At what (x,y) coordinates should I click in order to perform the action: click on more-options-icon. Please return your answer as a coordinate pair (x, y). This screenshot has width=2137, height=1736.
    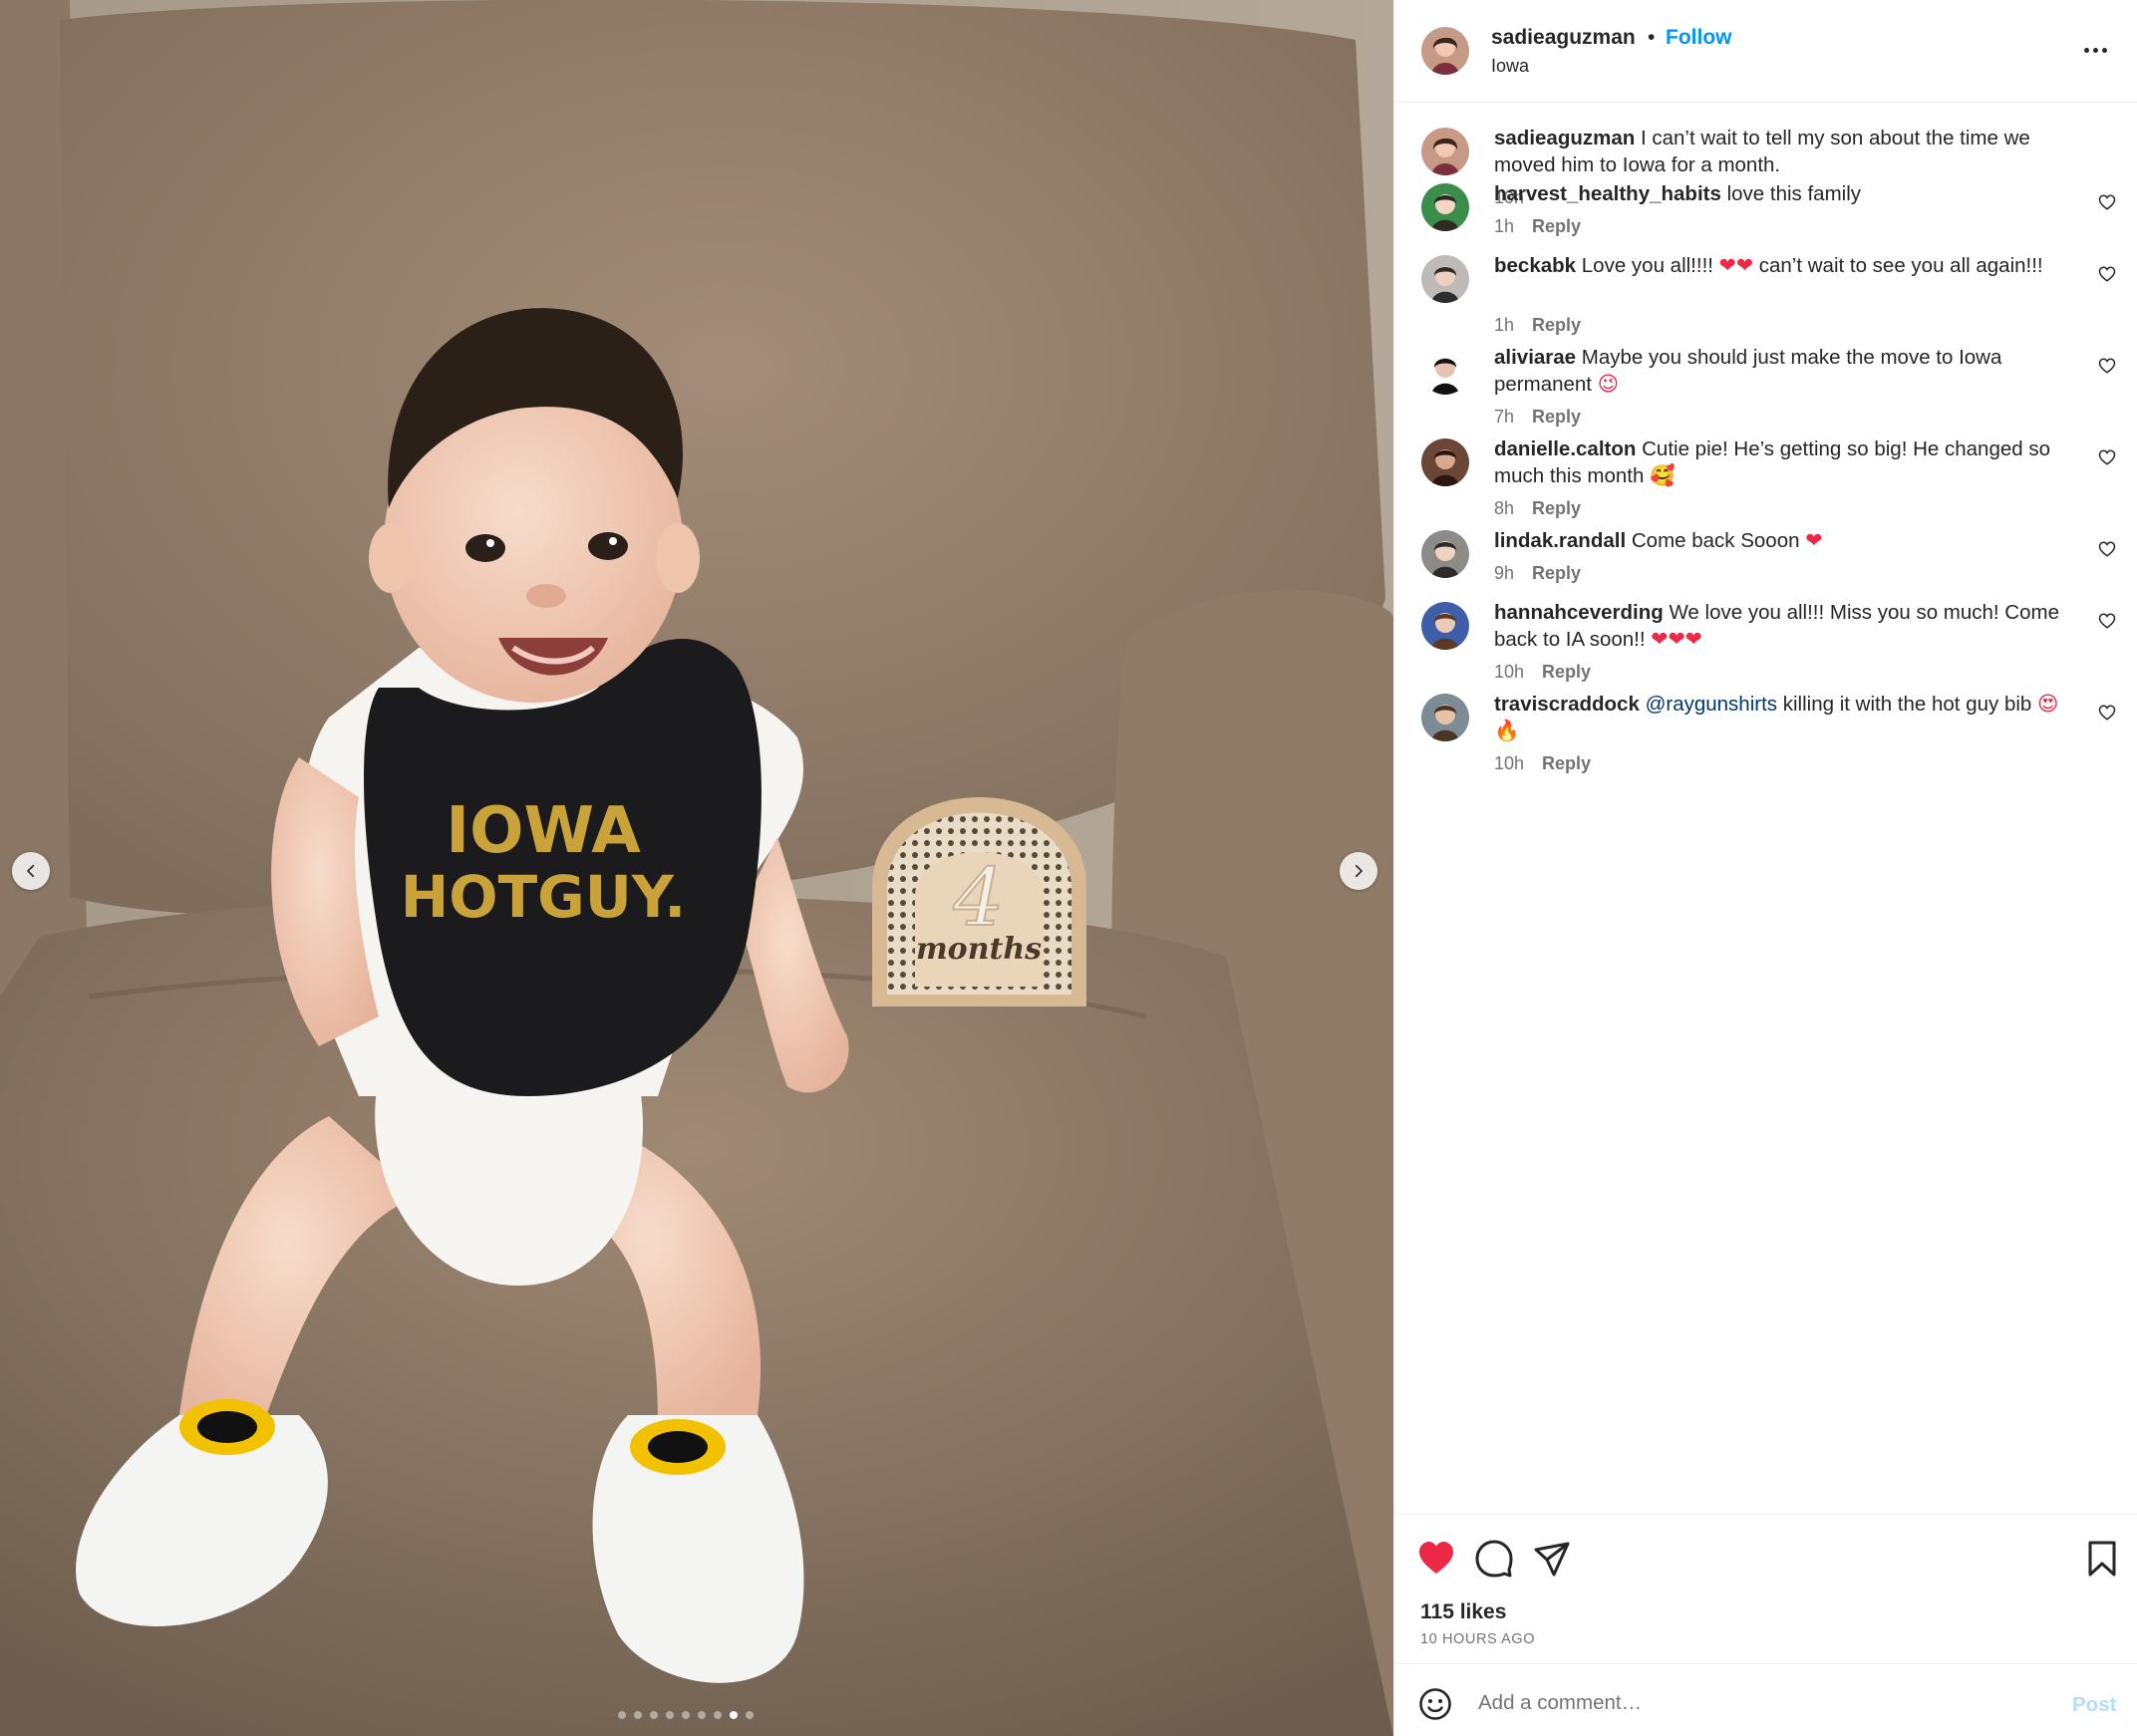
    Looking at the image, I should click on (2099, 50).